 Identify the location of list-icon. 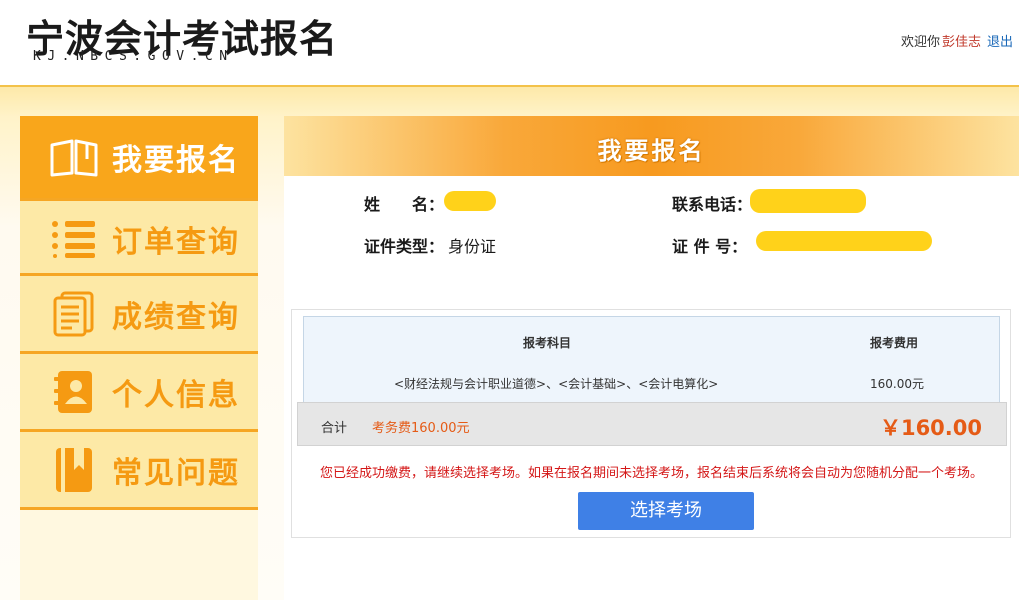
(74, 239).